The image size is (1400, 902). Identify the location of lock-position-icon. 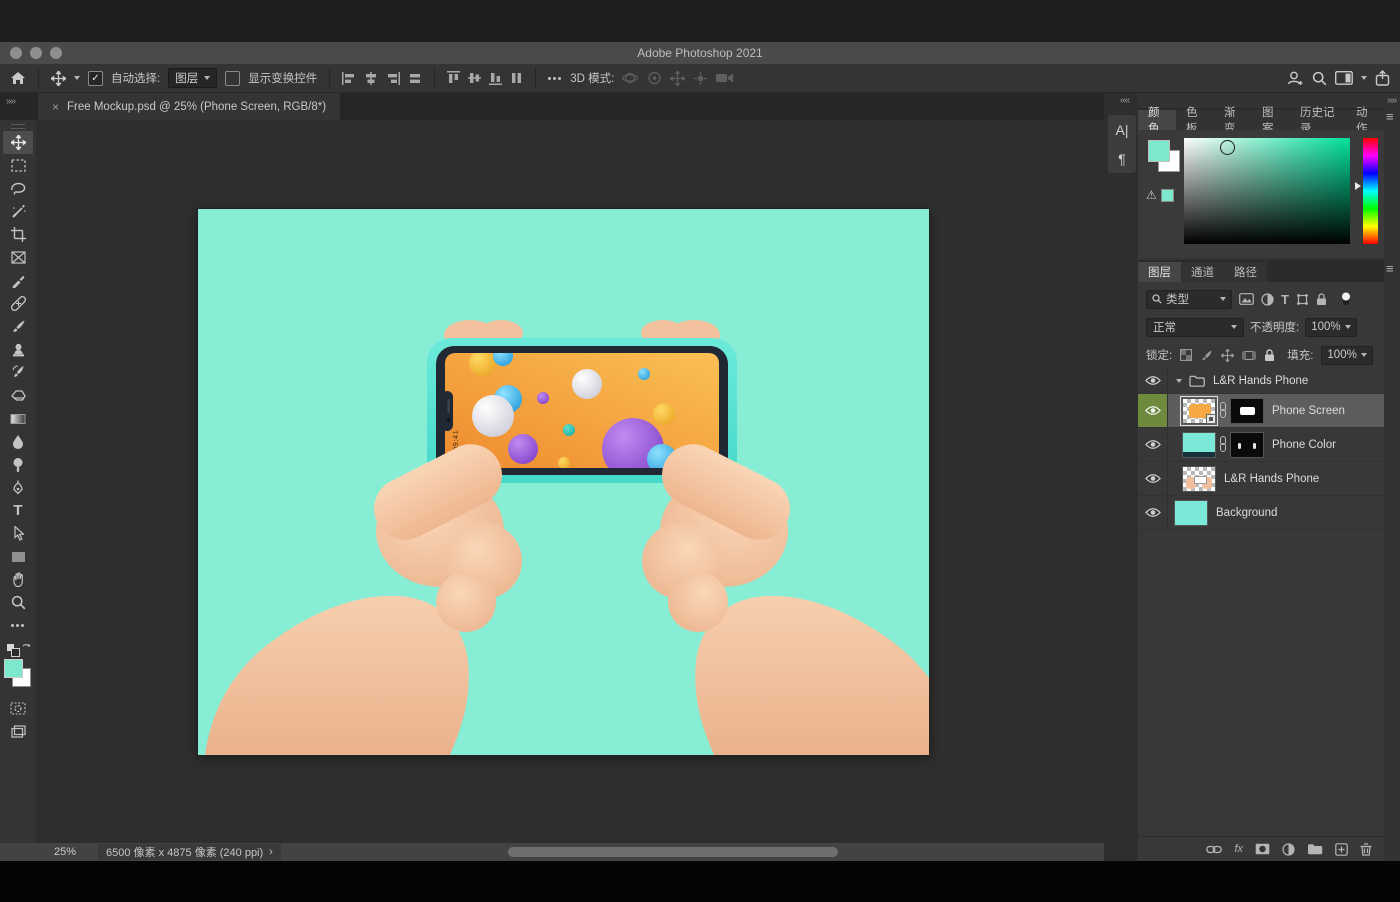
(1228, 355).